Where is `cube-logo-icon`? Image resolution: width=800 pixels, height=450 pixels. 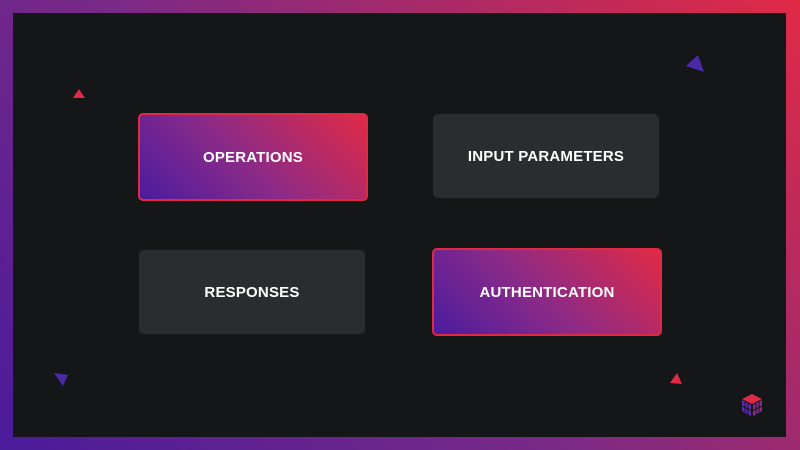
cube-logo-icon is located at coordinates (752, 405).